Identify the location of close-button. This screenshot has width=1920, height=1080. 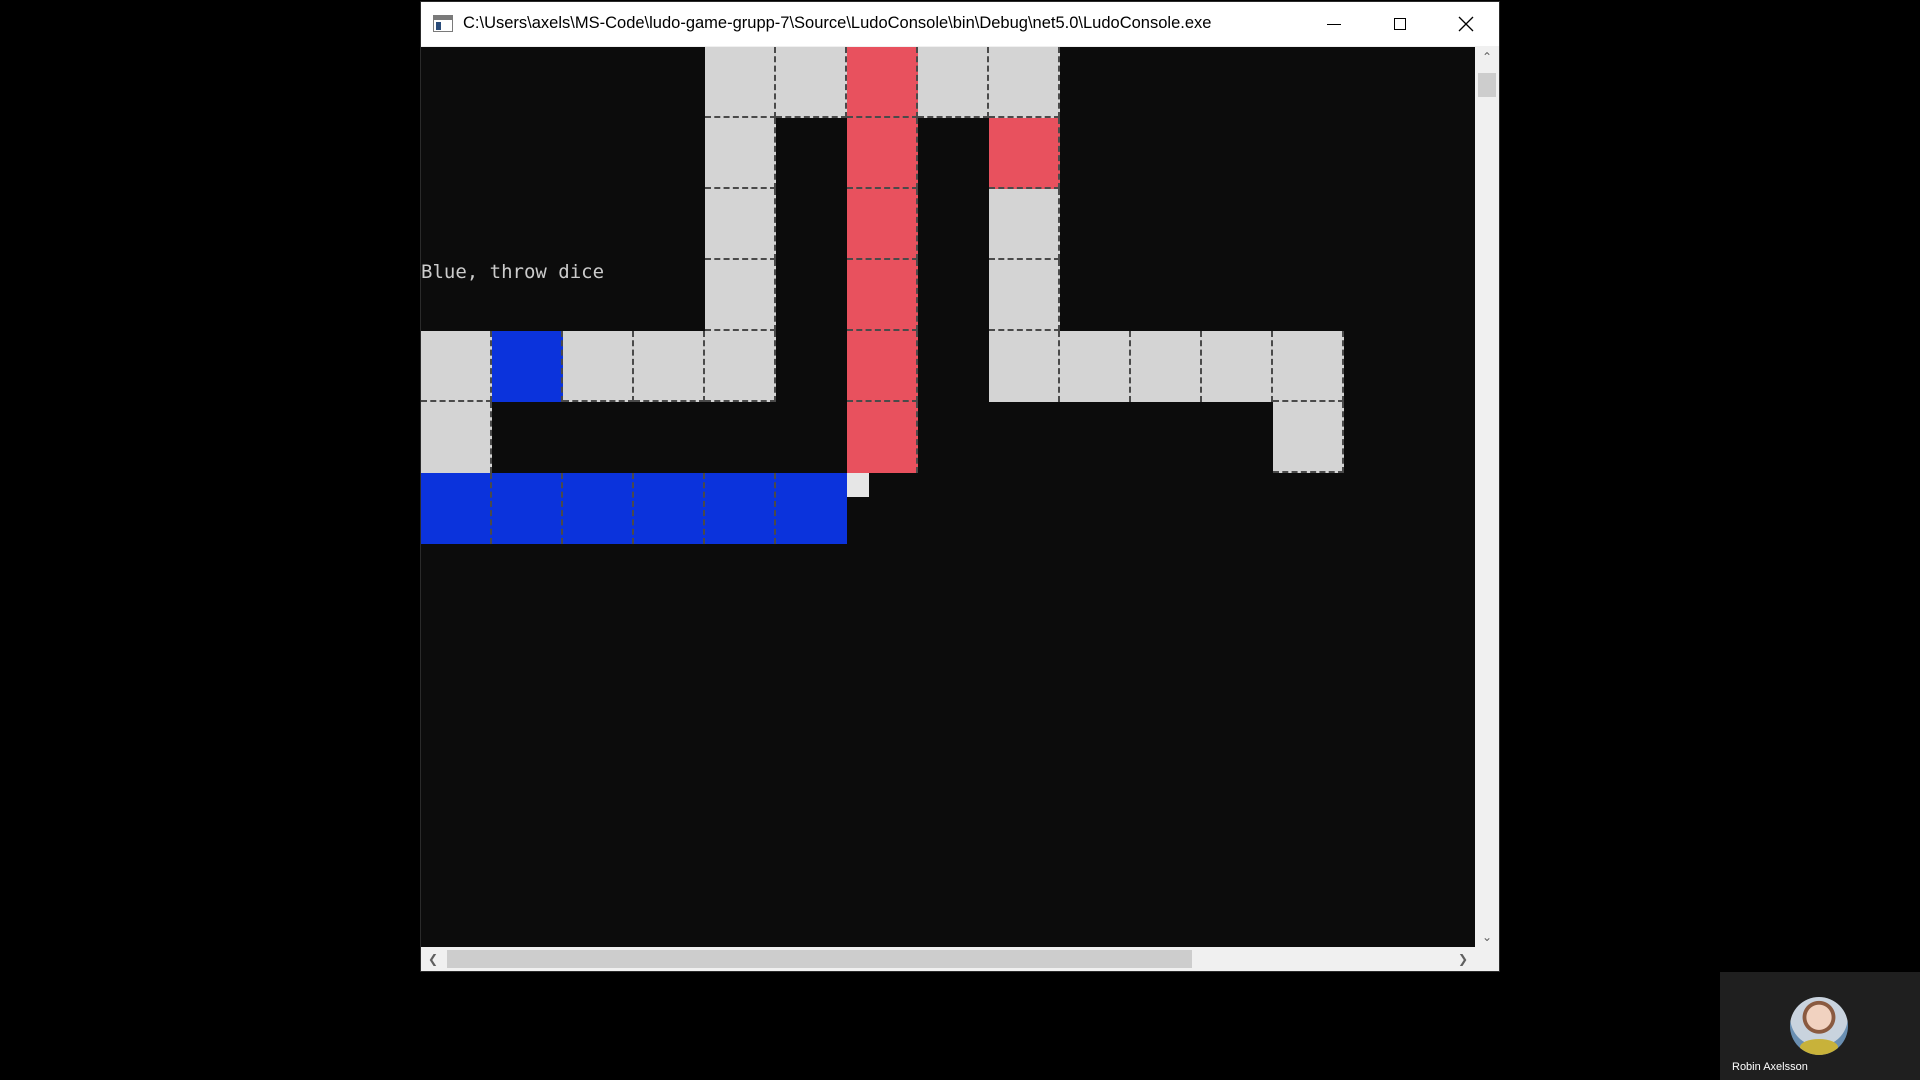
(1466, 24).